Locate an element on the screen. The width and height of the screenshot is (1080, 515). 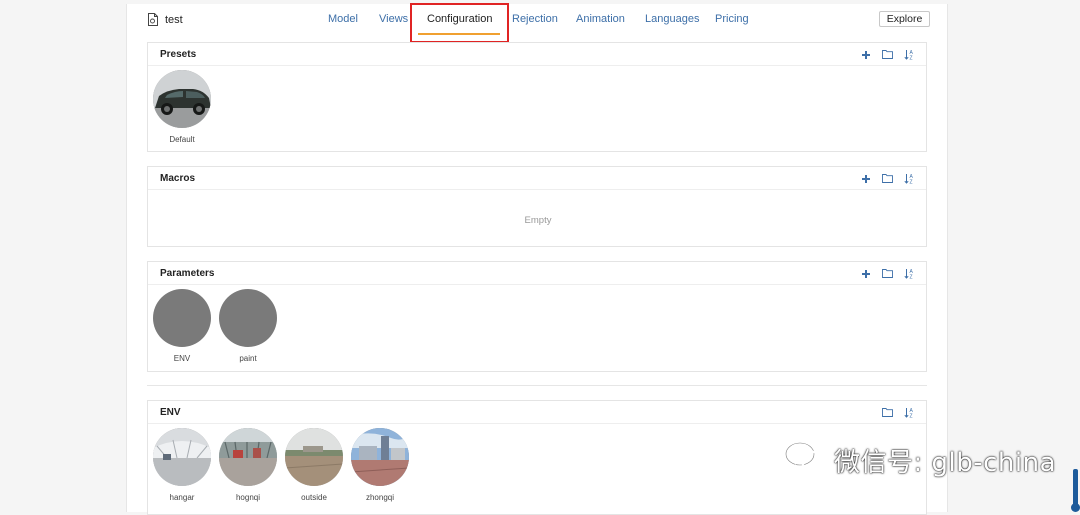
env-thumbnail-hangar is located at coordinates (182, 457).